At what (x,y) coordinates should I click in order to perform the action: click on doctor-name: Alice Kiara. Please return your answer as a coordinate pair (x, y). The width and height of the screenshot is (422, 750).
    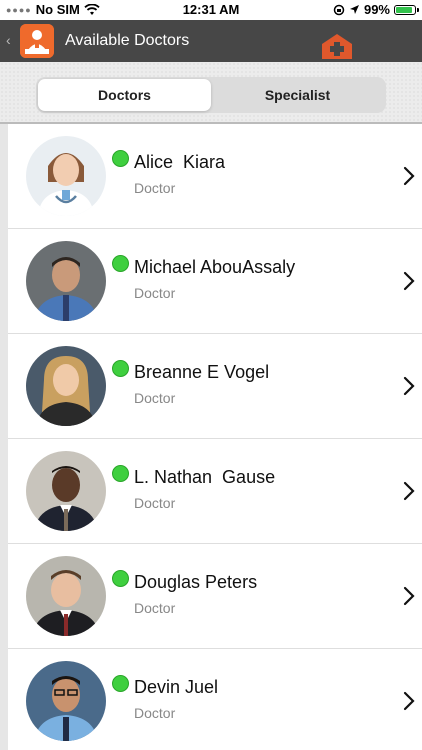
    Looking at the image, I should click on (180, 162).